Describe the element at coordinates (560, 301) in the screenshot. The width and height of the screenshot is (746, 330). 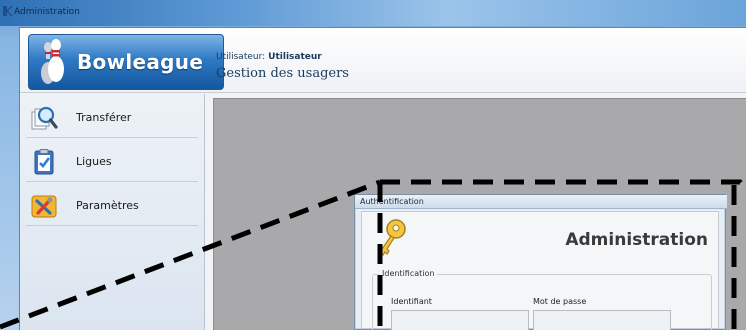
I see `password-label: Mot de passe` at that location.